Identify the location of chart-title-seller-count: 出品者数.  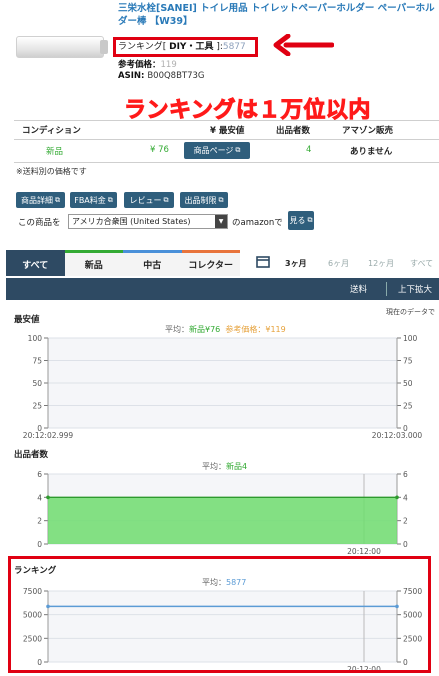
(31, 455).